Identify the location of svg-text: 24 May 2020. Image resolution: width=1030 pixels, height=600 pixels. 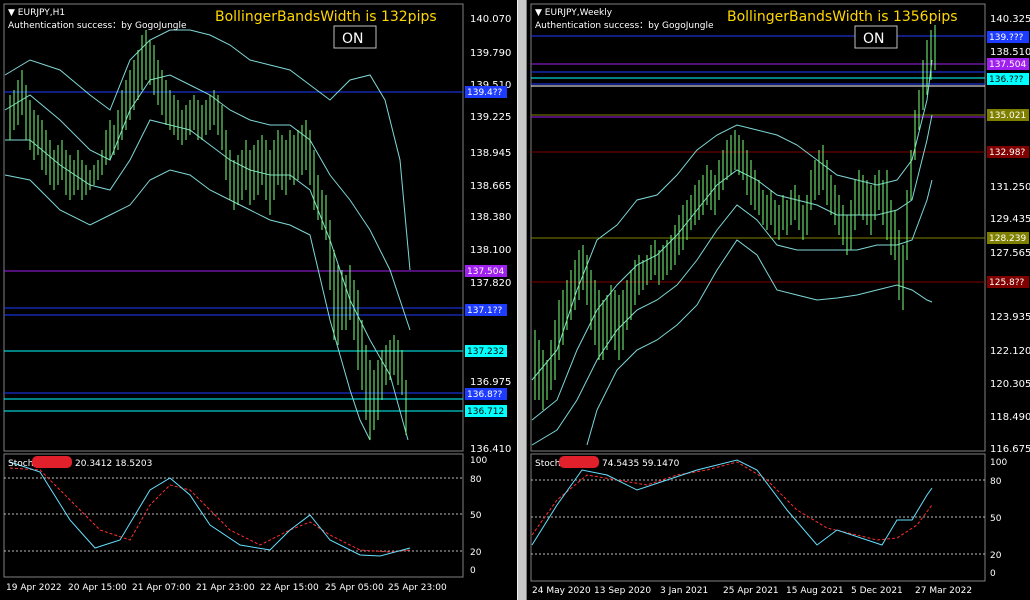
(561, 591).